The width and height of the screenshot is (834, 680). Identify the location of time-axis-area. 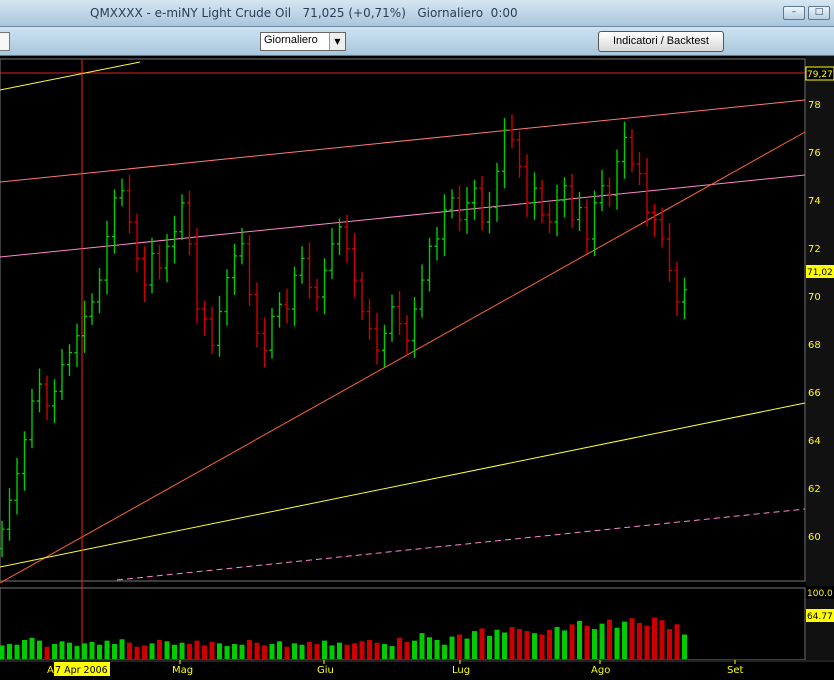
(417, 670).